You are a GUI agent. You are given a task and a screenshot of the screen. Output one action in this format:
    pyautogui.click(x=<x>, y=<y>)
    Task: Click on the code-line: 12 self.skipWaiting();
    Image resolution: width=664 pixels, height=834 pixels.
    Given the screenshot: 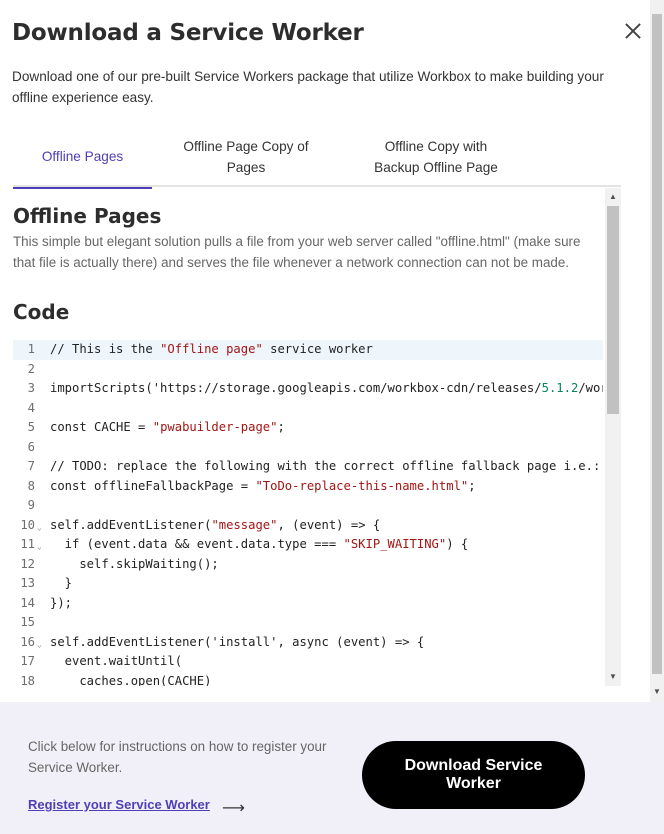 What is the action you would take?
    pyautogui.click(x=308, y=565)
    